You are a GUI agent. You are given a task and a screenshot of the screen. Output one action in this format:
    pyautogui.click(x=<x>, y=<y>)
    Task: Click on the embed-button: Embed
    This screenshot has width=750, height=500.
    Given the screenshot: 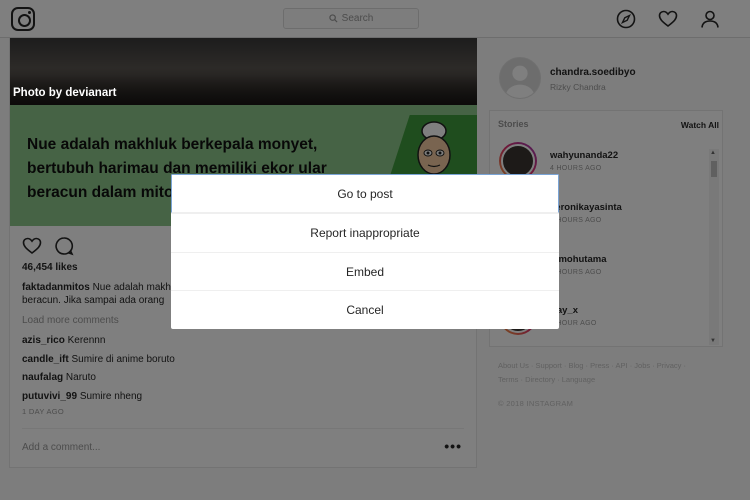 What is the action you would take?
    pyautogui.click(x=365, y=271)
    